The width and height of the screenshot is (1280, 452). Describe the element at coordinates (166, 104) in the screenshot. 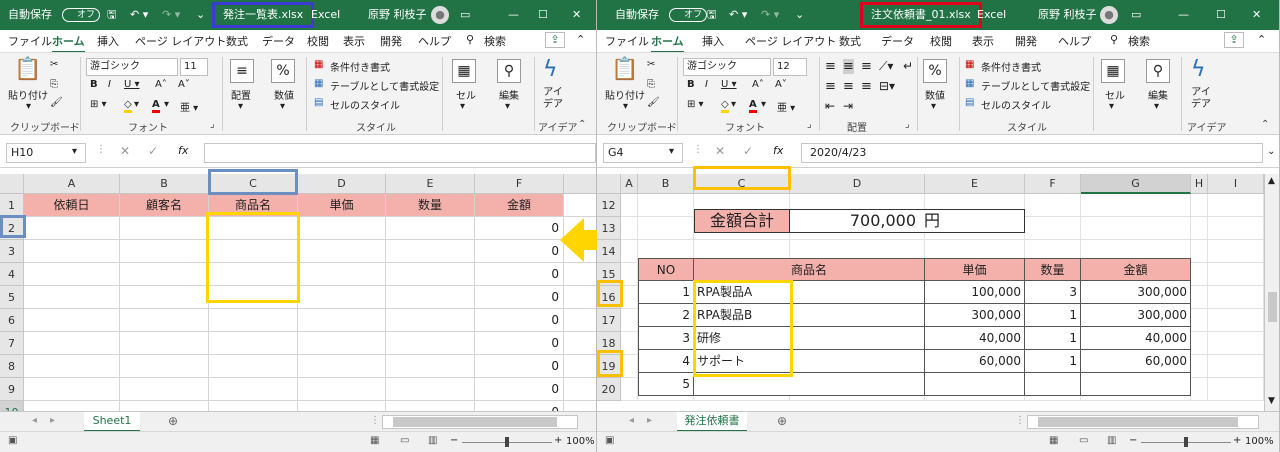

I see `font-color-dropdown-icon: ▾` at that location.